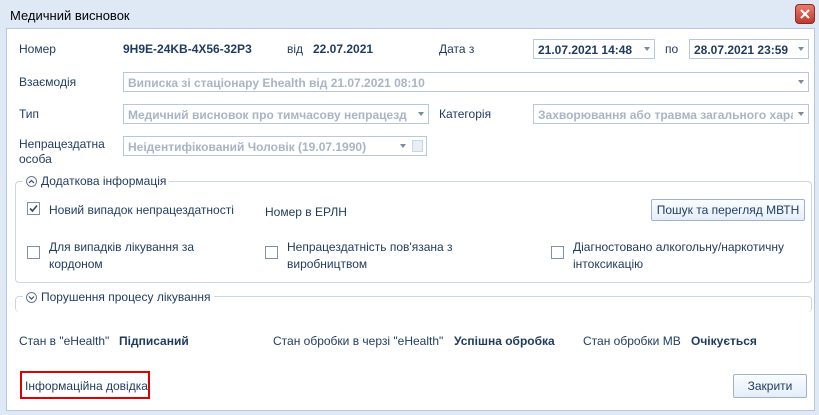  Describe the element at coordinates (557, 252) in the screenshot. I see `alcohol-checkbox` at that location.